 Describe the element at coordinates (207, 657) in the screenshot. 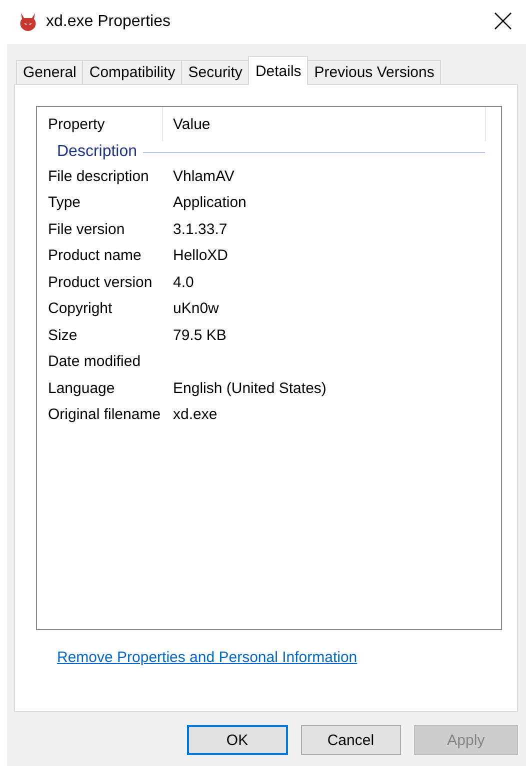

I see `remove-properties-link: Remove Properties and Personal Information` at that location.